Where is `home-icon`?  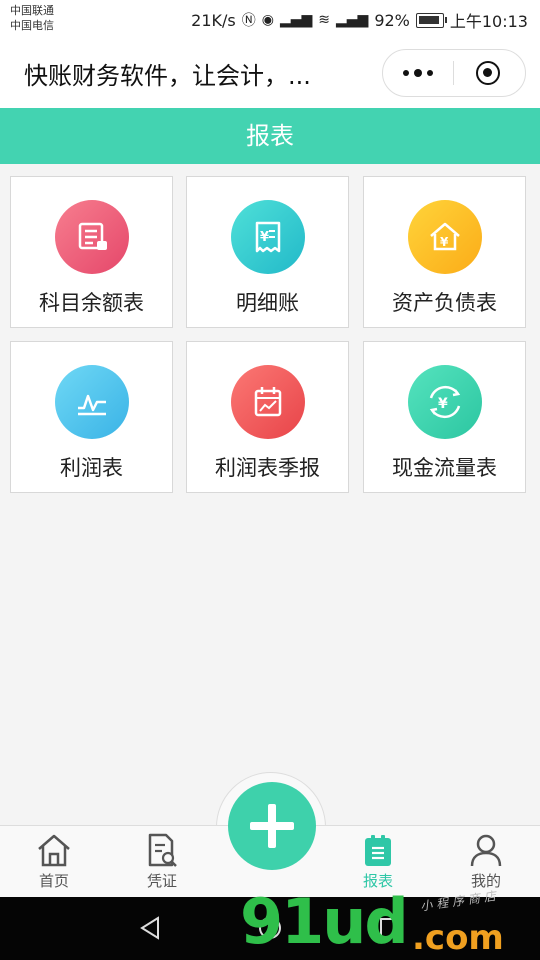
home-icon is located at coordinates (54, 850).